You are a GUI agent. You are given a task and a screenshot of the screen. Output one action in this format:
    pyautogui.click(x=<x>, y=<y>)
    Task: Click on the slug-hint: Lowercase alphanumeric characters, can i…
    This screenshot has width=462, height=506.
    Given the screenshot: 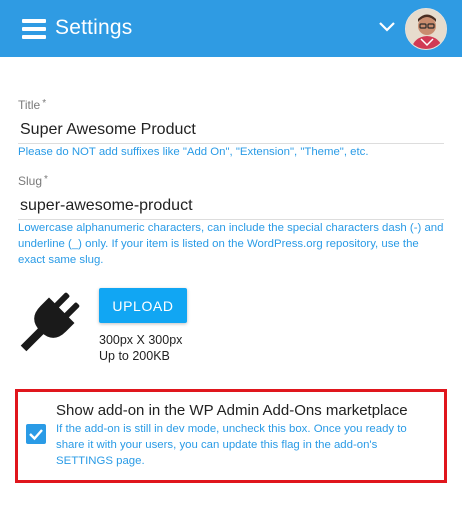 What is the action you would take?
    pyautogui.click(x=231, y=244)
    